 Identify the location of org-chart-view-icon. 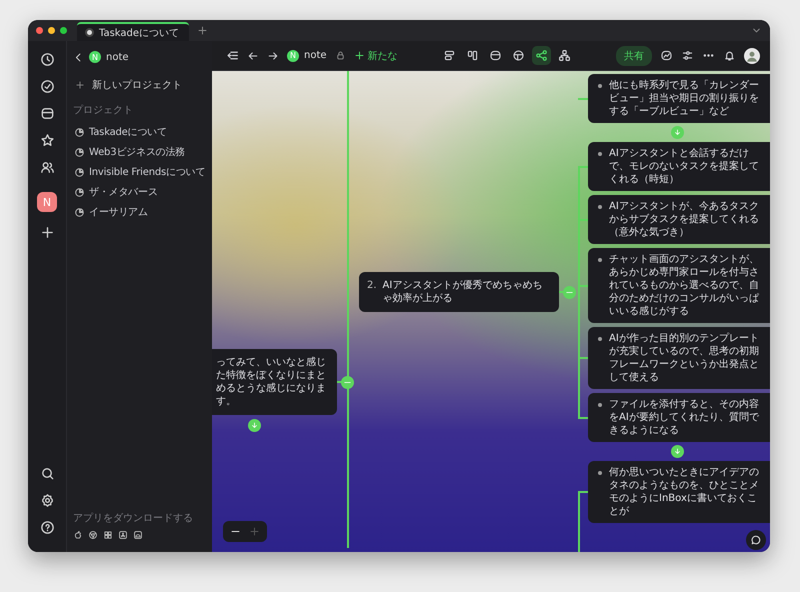
(564, 55).